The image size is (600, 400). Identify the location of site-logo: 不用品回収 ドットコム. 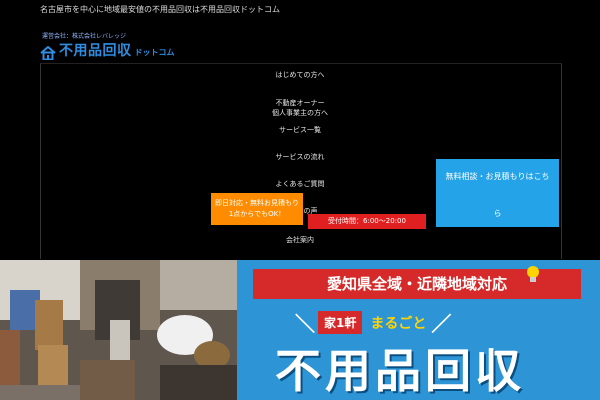
(107, 50).